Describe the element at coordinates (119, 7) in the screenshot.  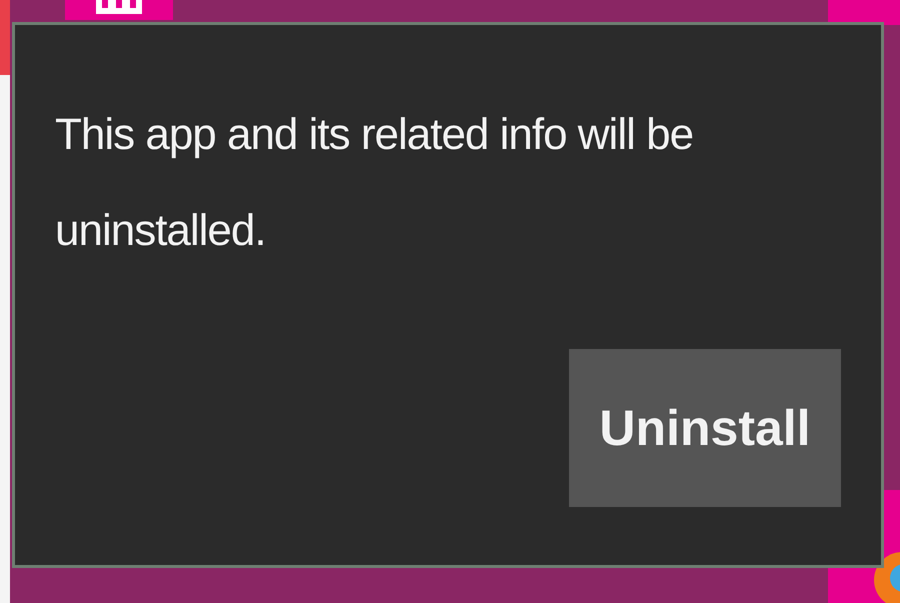
I see `tile-glyph-icon` at that location.